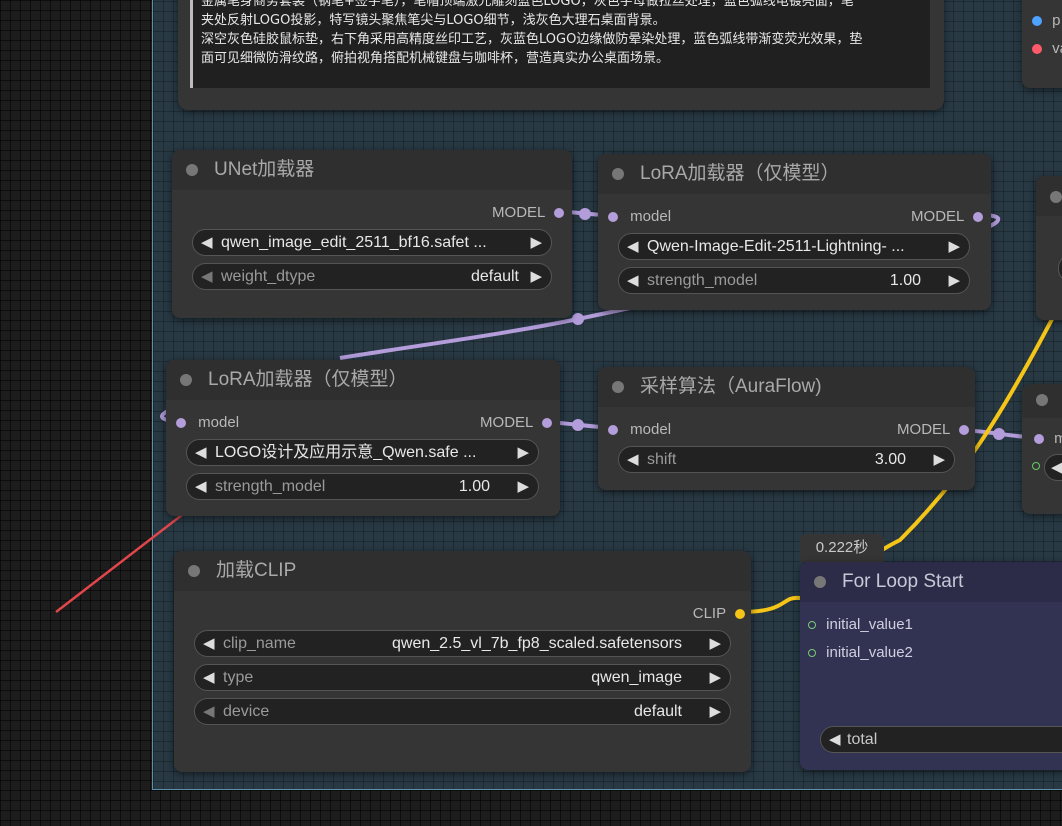 This screenshot has width=1062, height=826. What do you see at coordinates (246, 711) in the screenshot?
I see `widget-label: device` at bounding box center [246, 711].